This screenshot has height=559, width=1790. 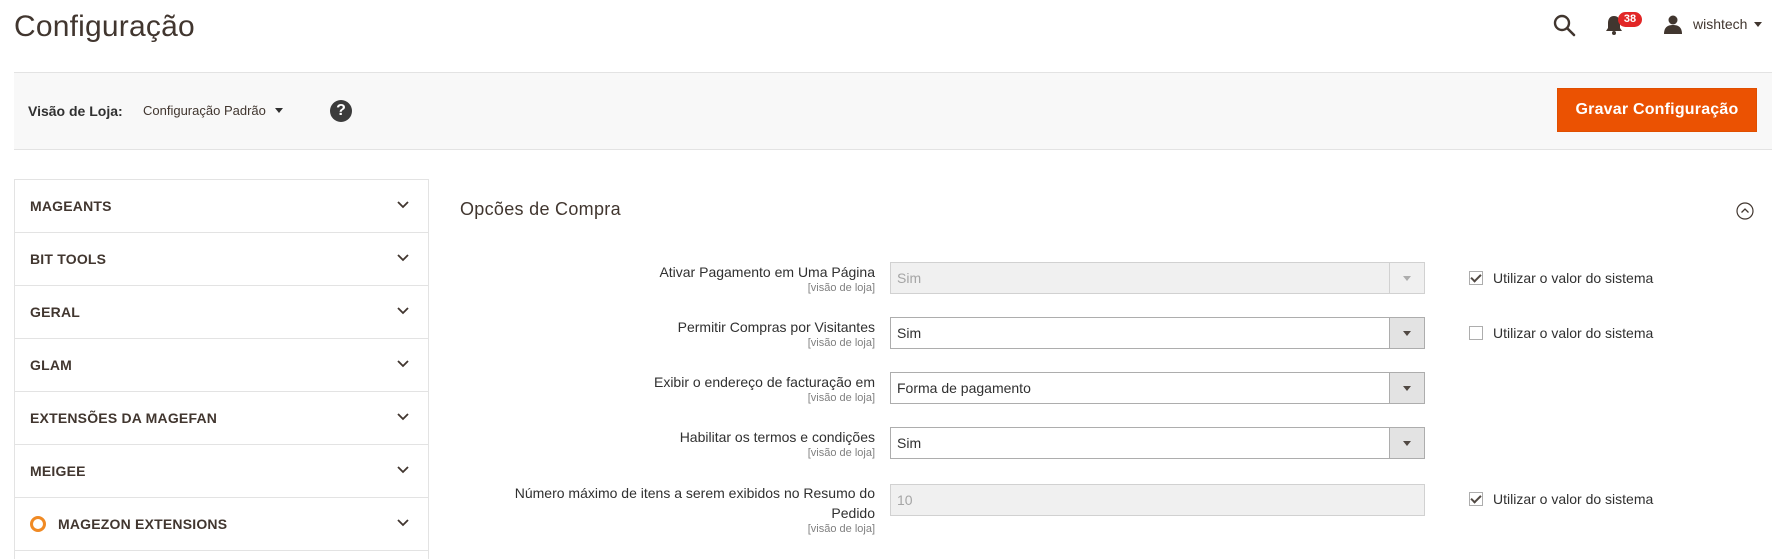 What do you see at coordinates (853, 513) in the screenshot?
I see `field-label-line2: Pedido` at bounding box center [853, 513].